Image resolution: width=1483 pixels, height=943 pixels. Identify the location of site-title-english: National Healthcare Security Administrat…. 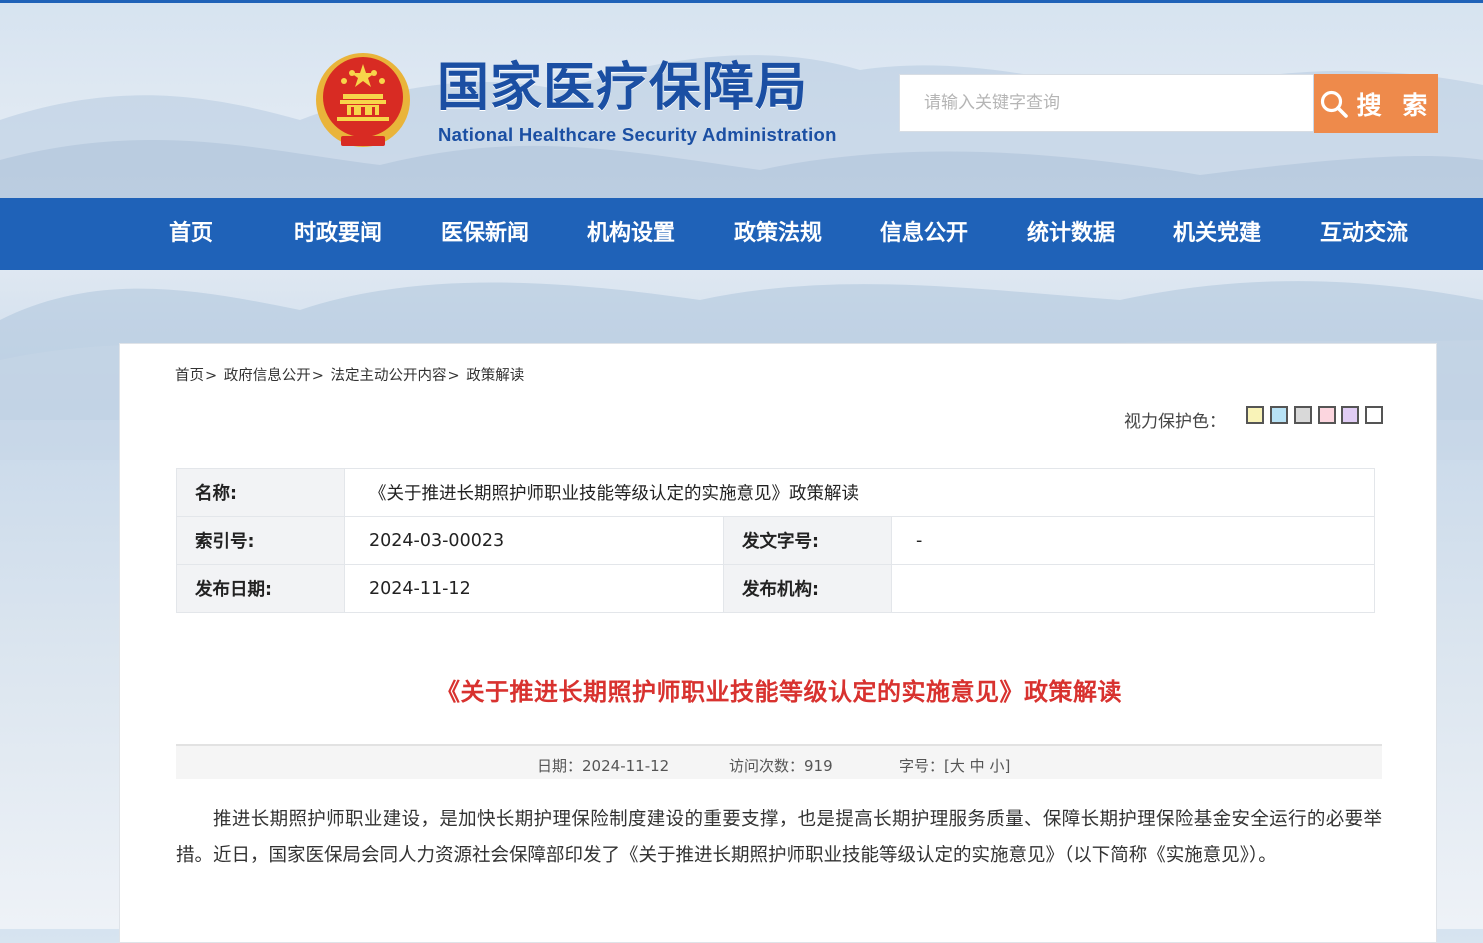
(637, 134).